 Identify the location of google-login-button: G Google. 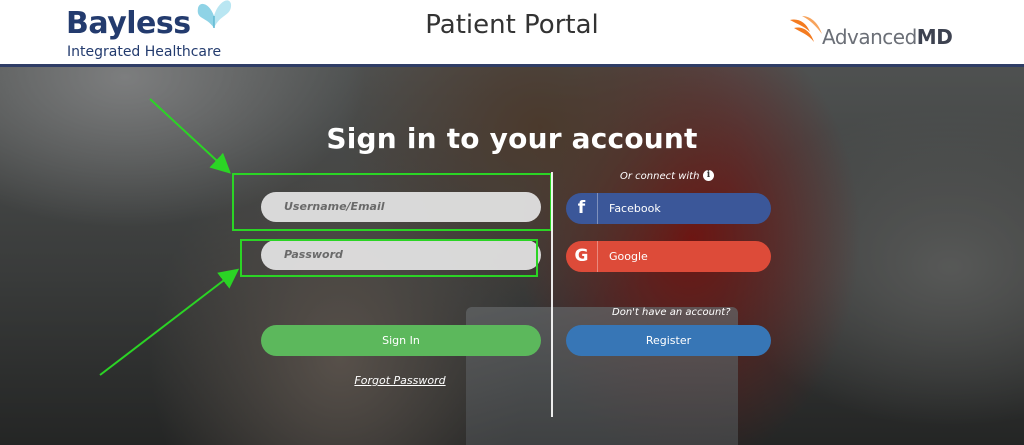
(668, 256).